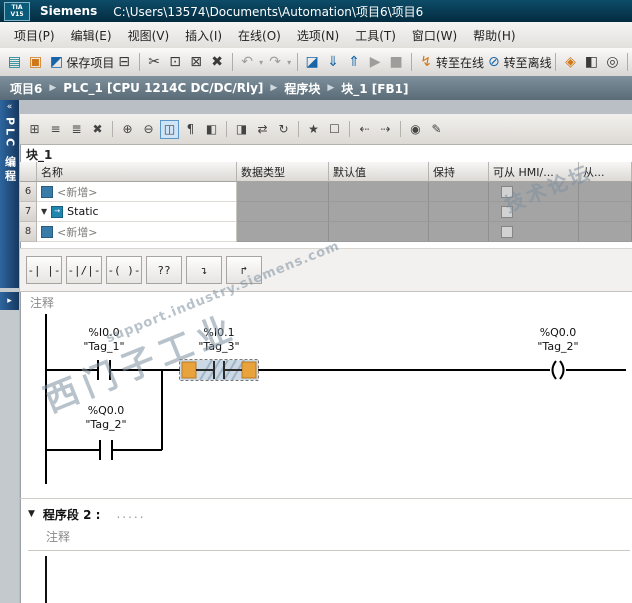 This screenshot has width=632, height=603. Describe the element at coordinates (44, 270) in the screenshot. I see `no-contact-button: -| |-` at that location.